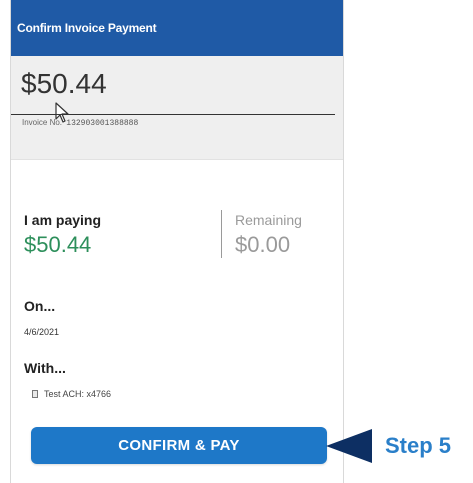 The width and height of the screenshot is (473, 483). Describe the element at coordinates (78, 394) in the screenshot. I see `payment-method-label: Test ACH: x4766` at that location.